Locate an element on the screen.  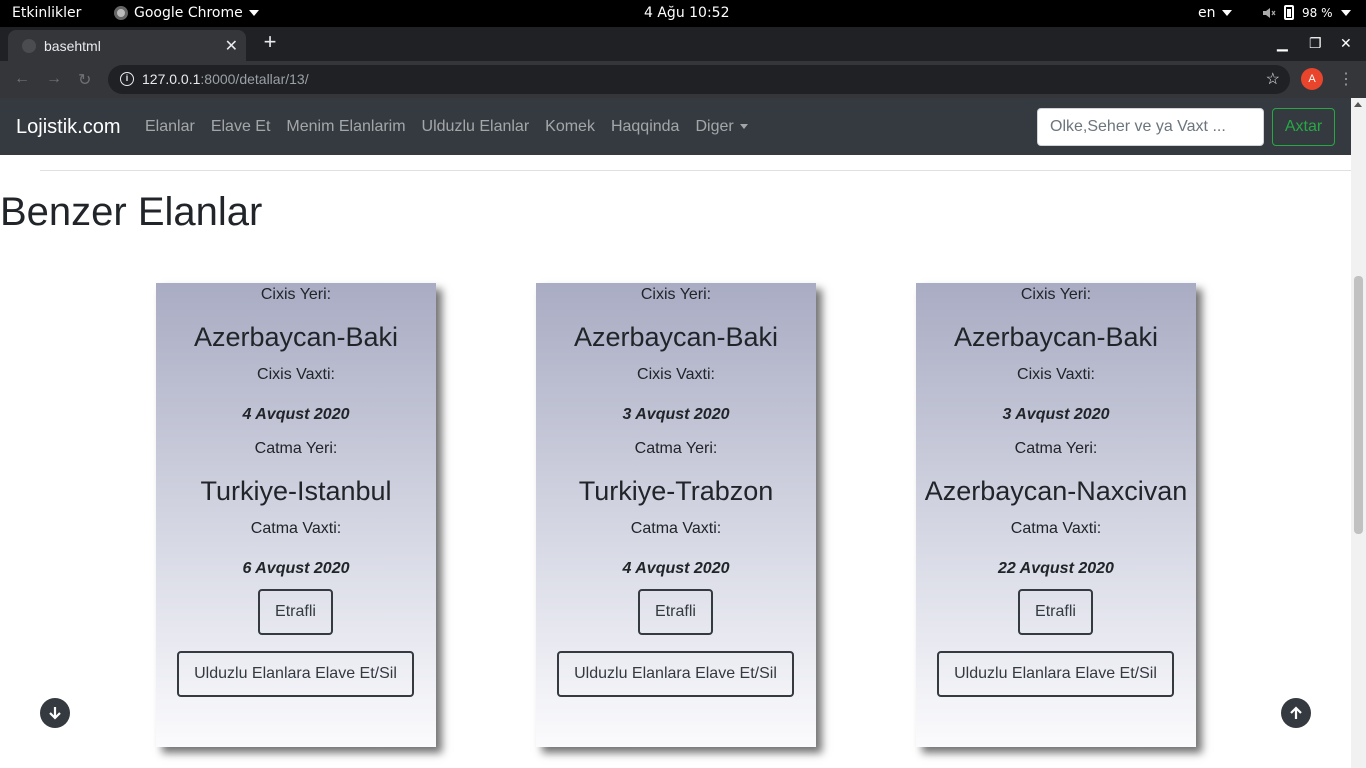
close-tab-icon: ✕ is located at coordinates (231, 46).